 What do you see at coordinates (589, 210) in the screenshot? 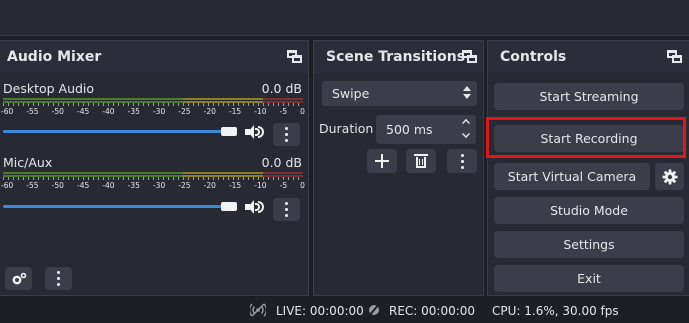
I see `studio-mode-button: Studio Mode` at bounding box center [589, 210].